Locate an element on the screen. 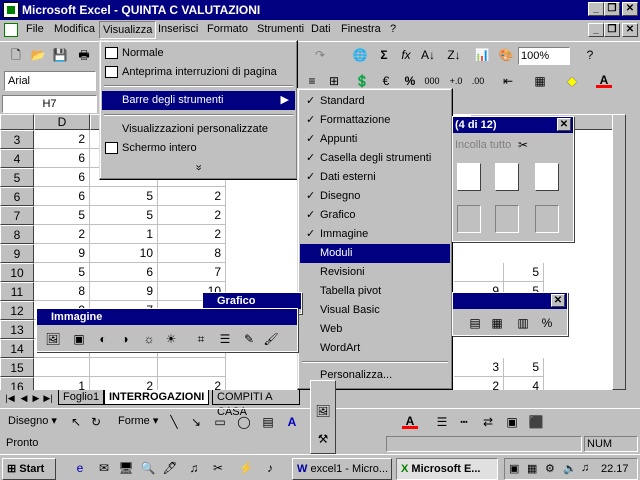 This screenshot has width=640, height=480. clipboard-close-button: ✕ is located at coordinates (564, 124).